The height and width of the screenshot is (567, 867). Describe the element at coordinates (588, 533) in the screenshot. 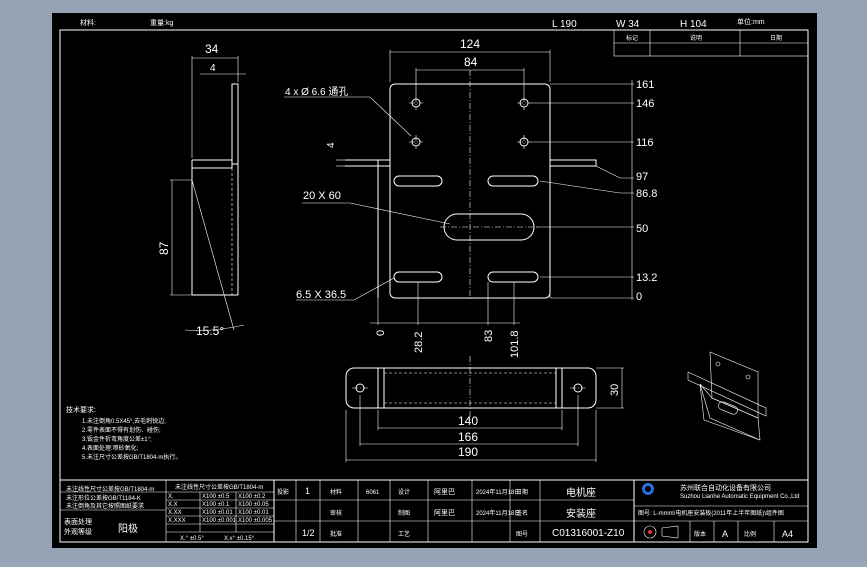

I see `drawing-number: C01316001-Z10` at that location.